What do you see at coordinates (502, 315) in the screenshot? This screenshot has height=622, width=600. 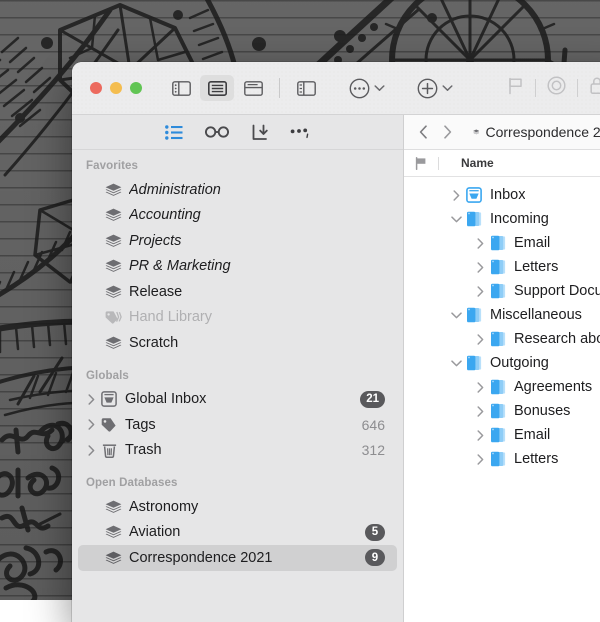 I see `tree-row-miscellaneous: Miscellaneous` at bounding box center [502, 315].